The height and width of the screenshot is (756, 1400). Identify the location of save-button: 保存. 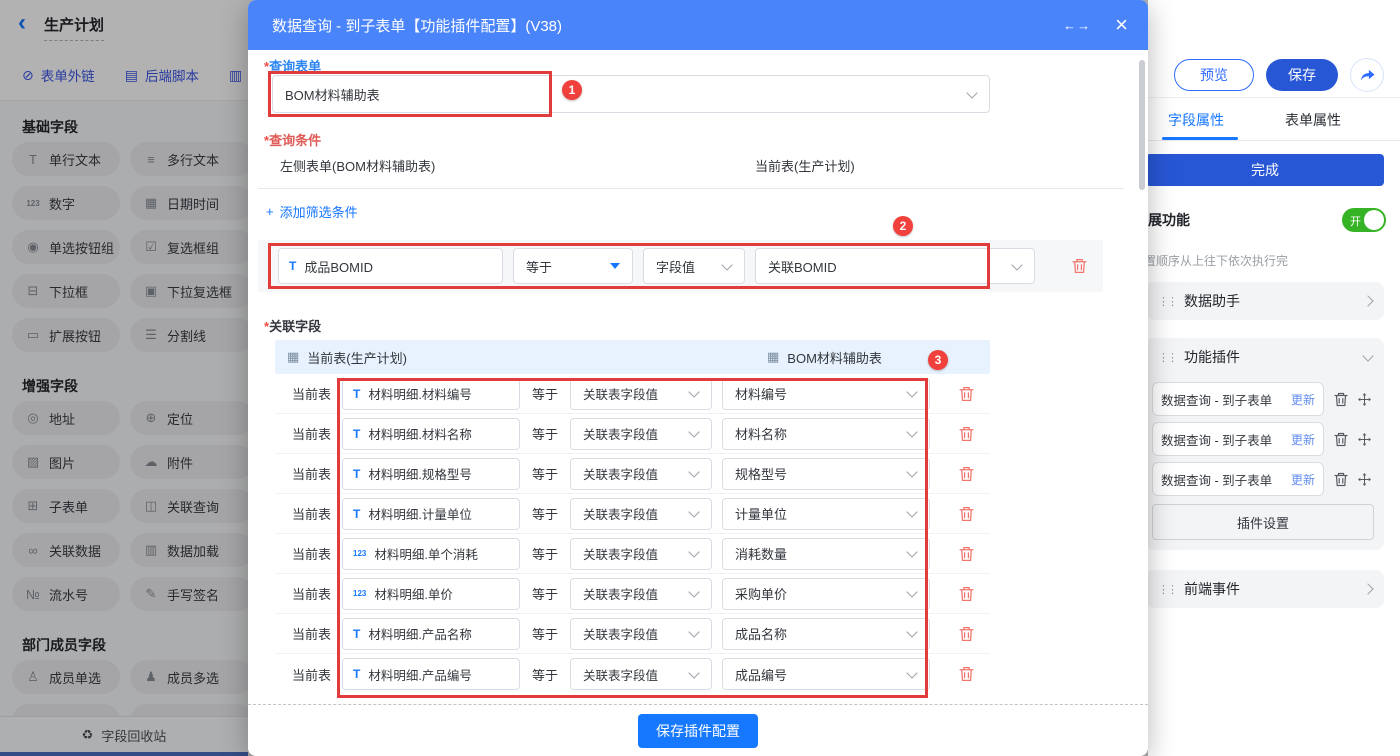
(1302, 75).